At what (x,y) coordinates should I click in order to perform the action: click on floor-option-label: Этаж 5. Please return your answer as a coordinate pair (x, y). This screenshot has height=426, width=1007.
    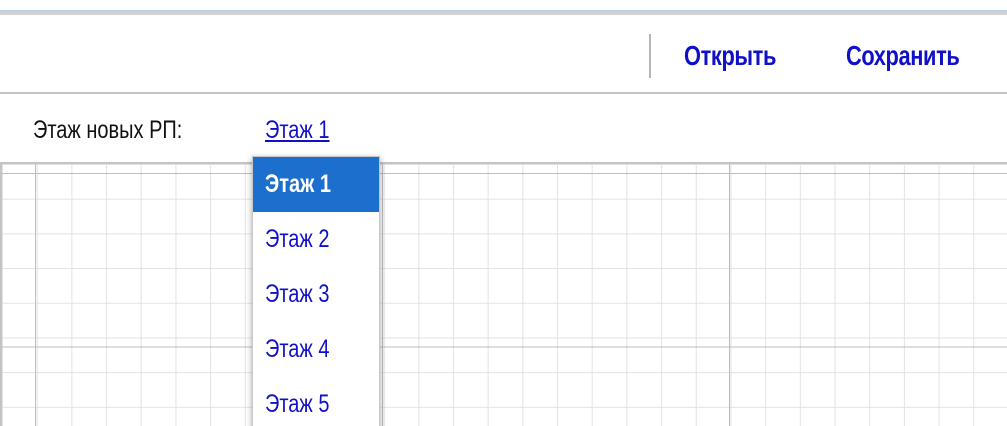
    Looking at the image, I should click on (297, 404).